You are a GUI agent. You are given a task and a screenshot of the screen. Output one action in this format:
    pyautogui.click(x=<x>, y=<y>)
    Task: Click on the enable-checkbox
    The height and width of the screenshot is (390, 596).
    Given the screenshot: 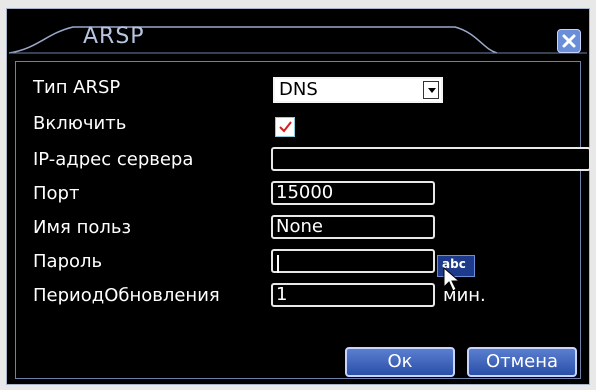 What is the action you would take?
    pyautogui.click(x=285, y=127)
    